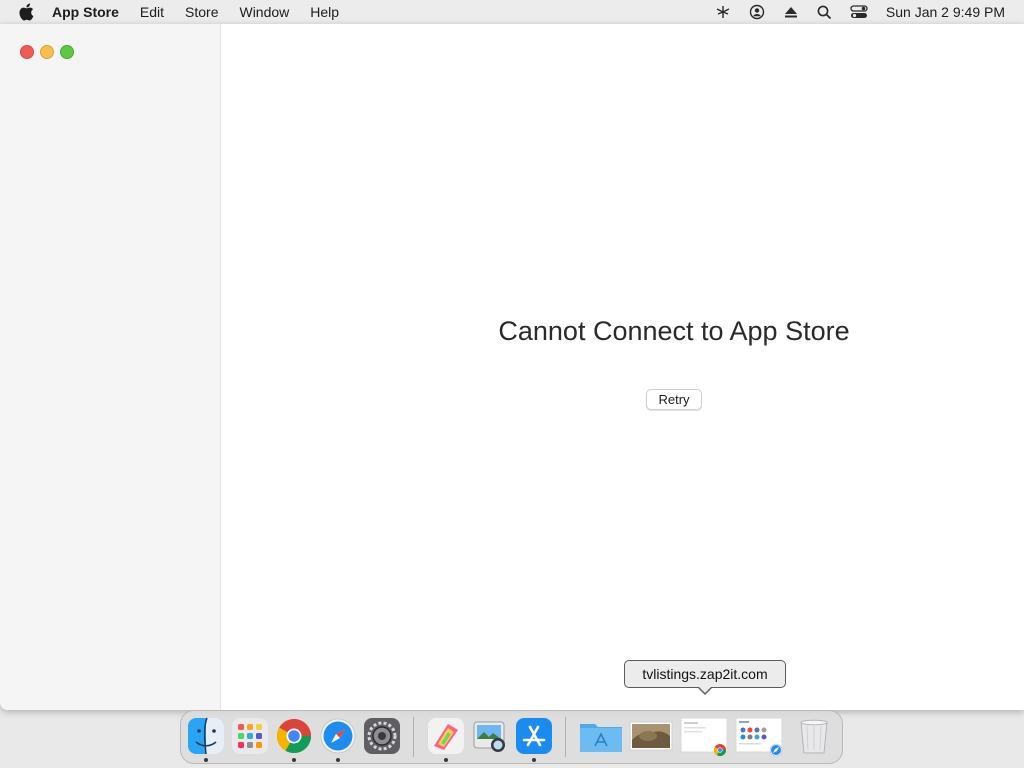 This screenshot has width=1024, height=768. What do you see at coordinates (338, 760) in the screenshot?
I see `safari-running-indicator` at bounding box center [338, 760].